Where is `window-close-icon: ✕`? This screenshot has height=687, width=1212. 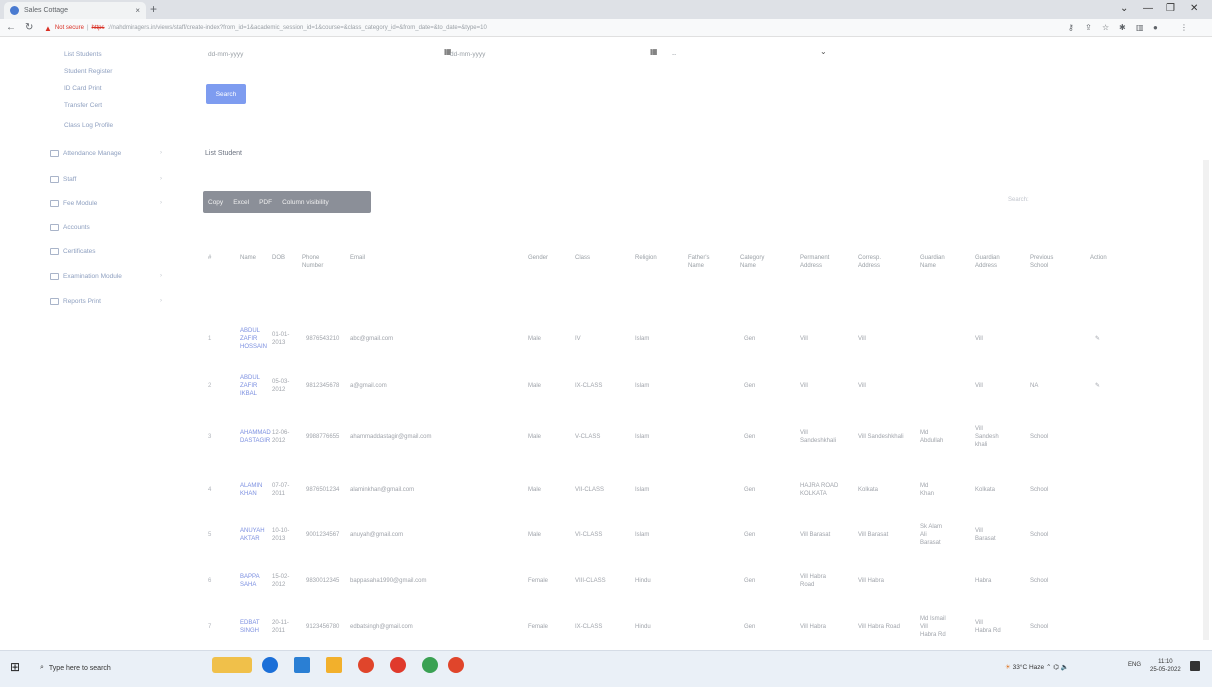 window-close-icon: ✕ is located at coordinates (1194, 8).